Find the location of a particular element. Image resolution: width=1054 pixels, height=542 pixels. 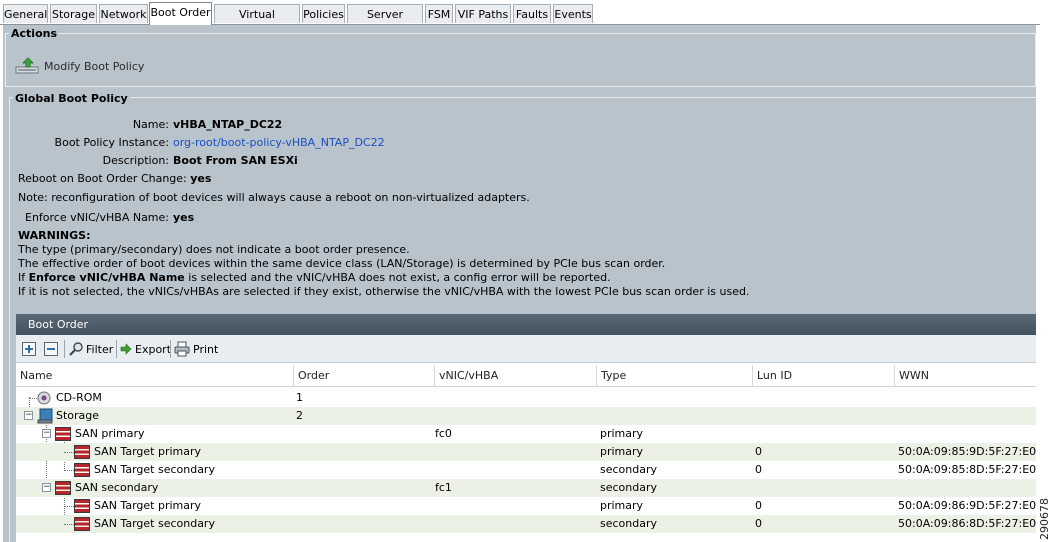

policy-description-row: Description: Boot From SAN ESXi is located at coordinates (203, 162).